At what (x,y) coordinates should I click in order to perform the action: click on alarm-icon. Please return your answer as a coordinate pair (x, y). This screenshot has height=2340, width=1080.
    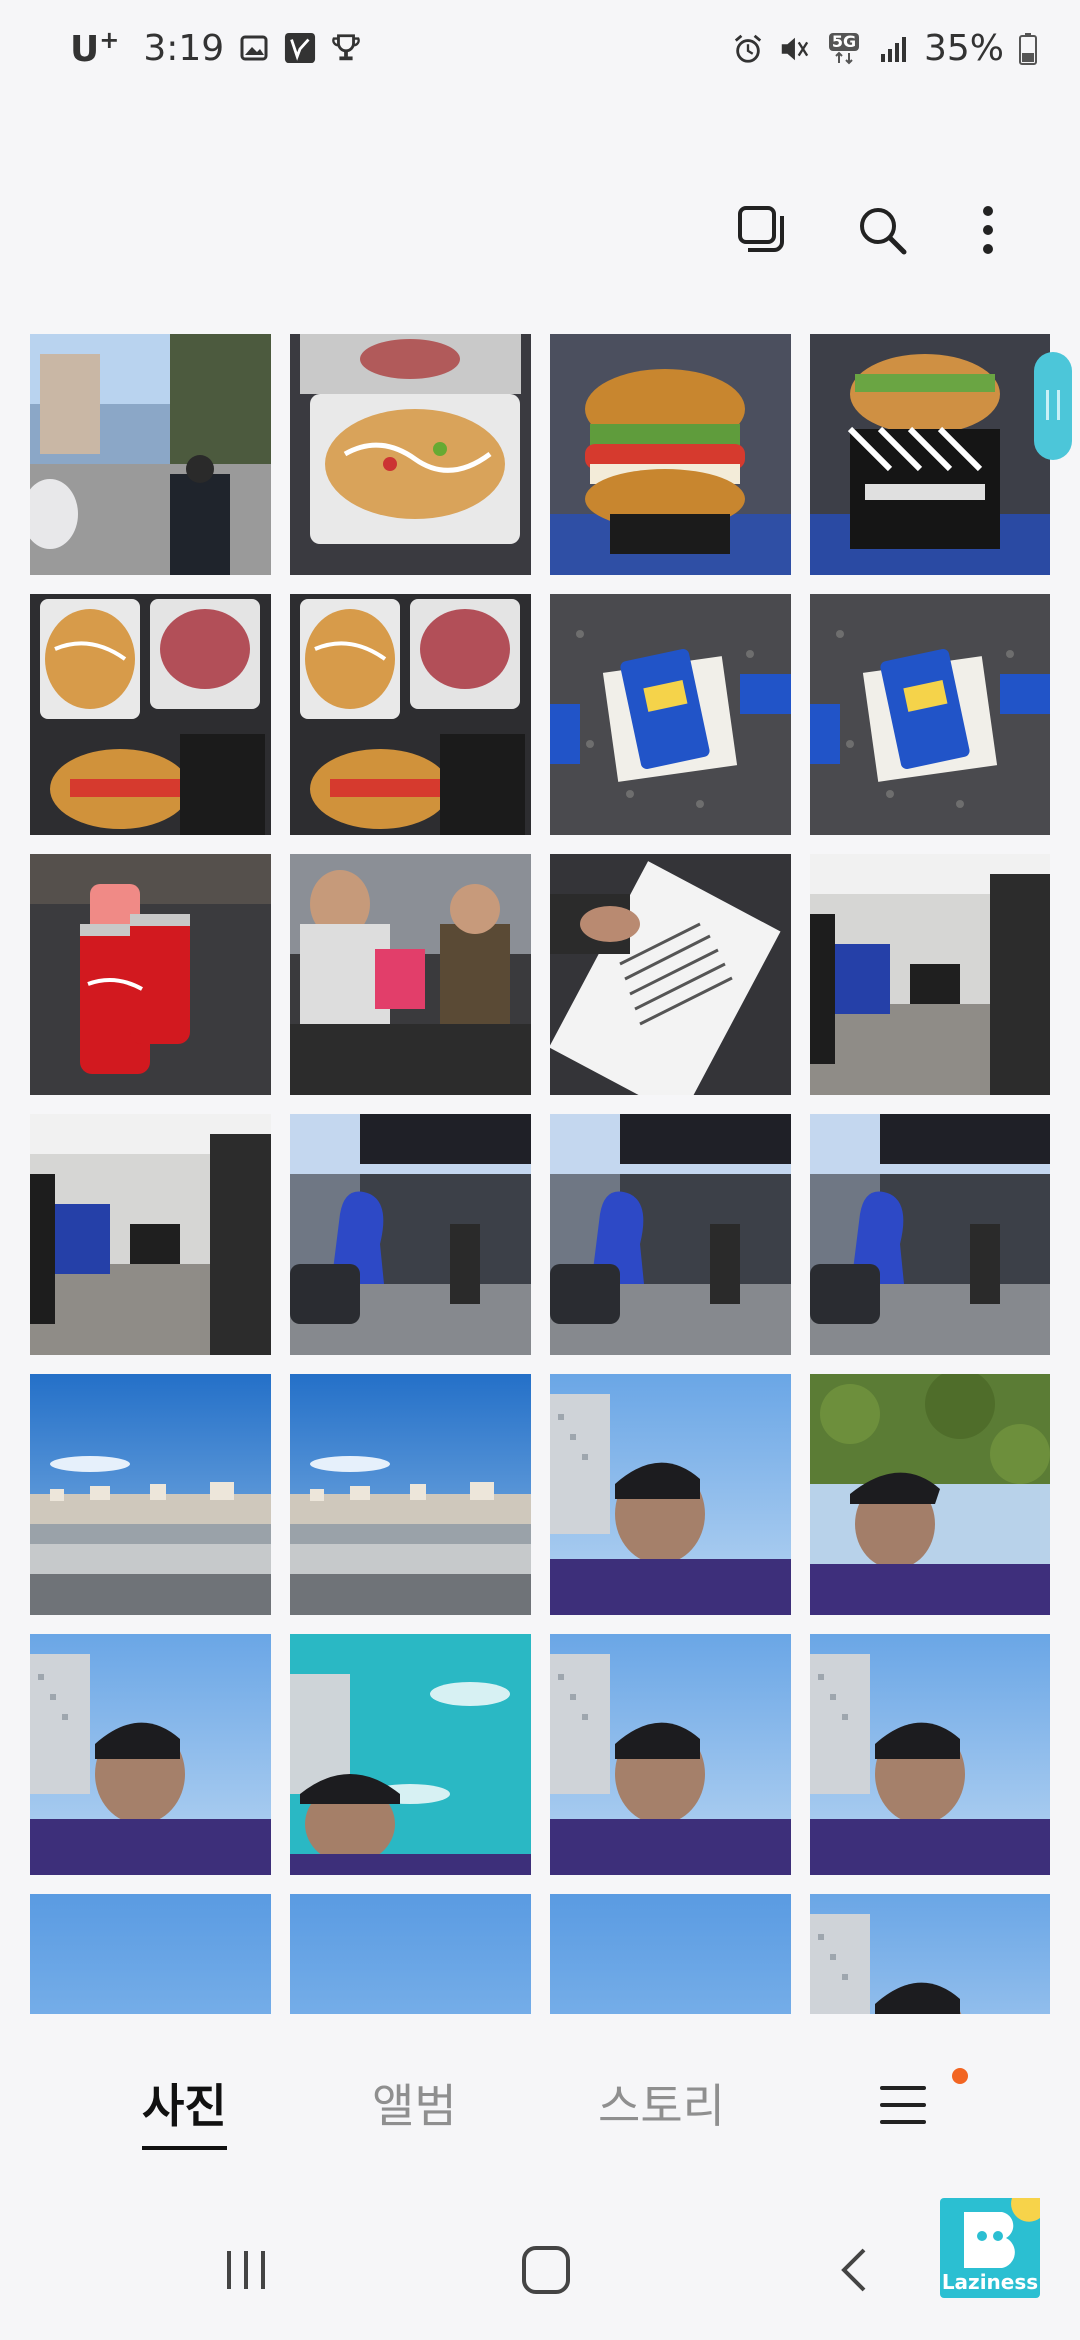
    Looking at the image, I should click on (748, 49).